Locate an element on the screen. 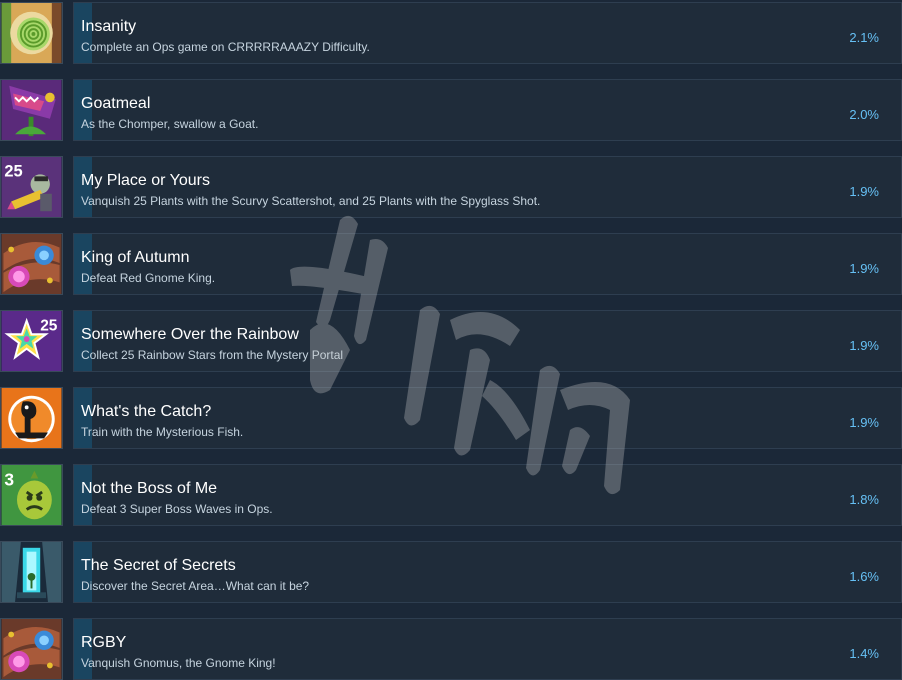  achievement-percent: 2.0% is located at coordinates (864, 114).